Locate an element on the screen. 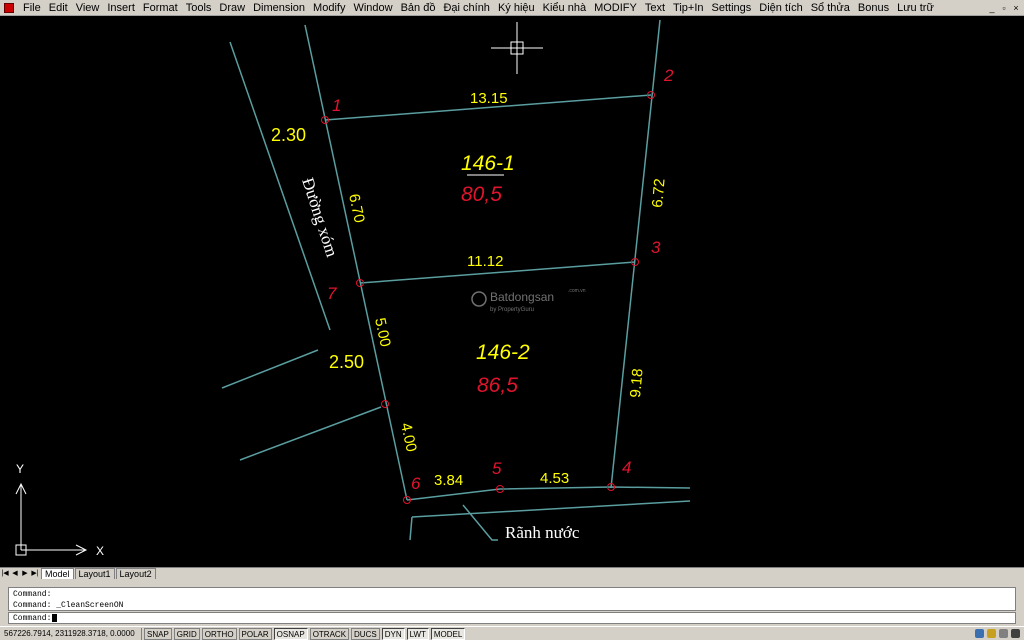 This screenshot has height=640, width=1024. watermark-sub: by PropertyGuru is located at coordinates (512, 310).